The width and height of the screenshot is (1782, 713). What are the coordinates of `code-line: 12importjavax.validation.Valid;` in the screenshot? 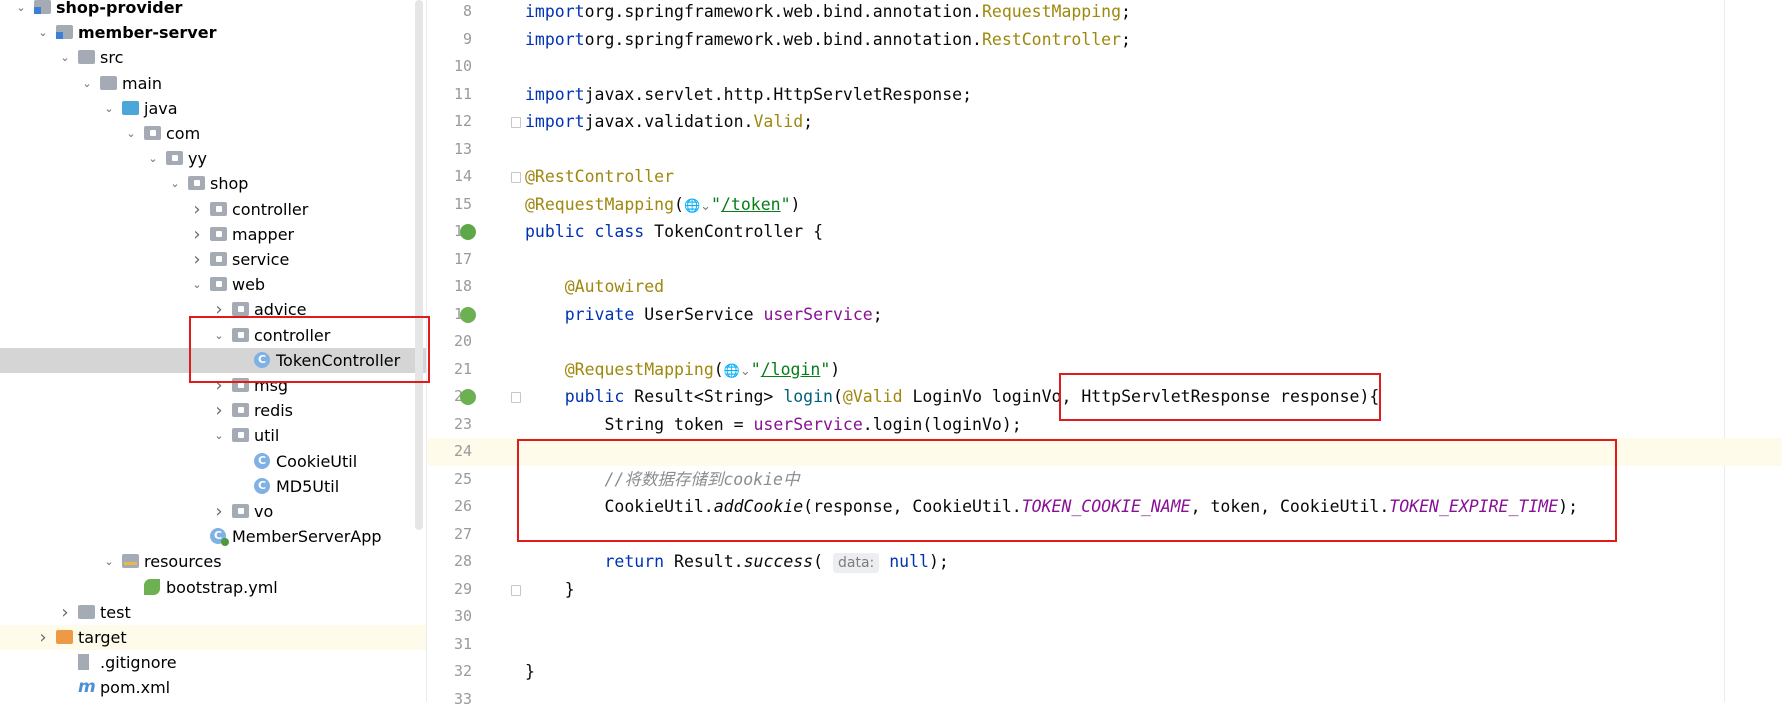 It's located at (1104, 122).